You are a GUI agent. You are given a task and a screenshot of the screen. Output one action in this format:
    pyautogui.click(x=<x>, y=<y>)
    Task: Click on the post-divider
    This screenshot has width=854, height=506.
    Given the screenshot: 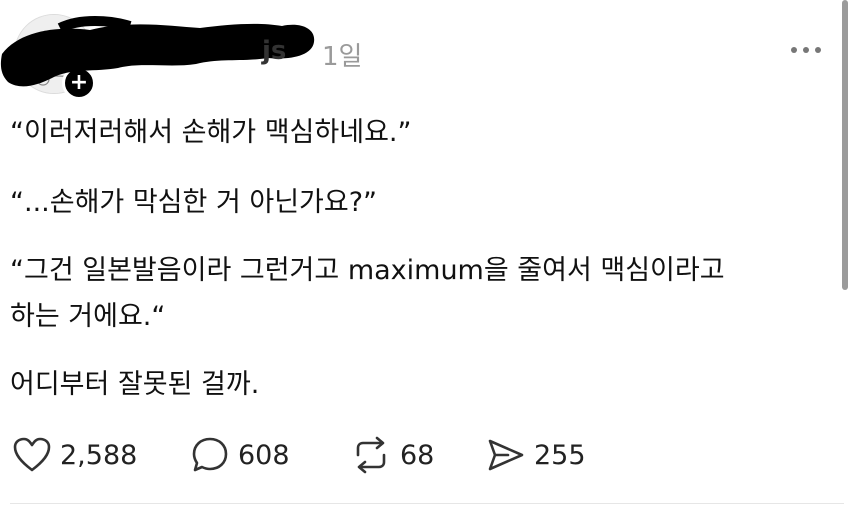 What is the action you would take?
    pyautogui.click(x=427, y=503)
    